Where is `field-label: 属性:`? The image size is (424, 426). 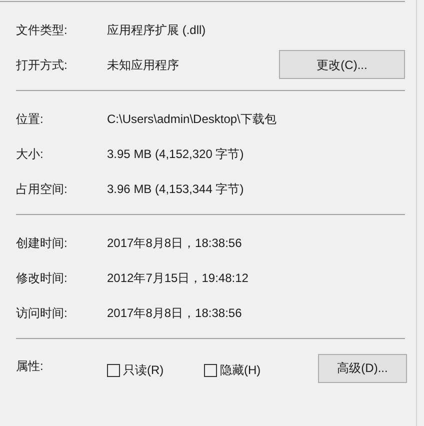
field-label: 属性: is located at coordinates (30, 366).